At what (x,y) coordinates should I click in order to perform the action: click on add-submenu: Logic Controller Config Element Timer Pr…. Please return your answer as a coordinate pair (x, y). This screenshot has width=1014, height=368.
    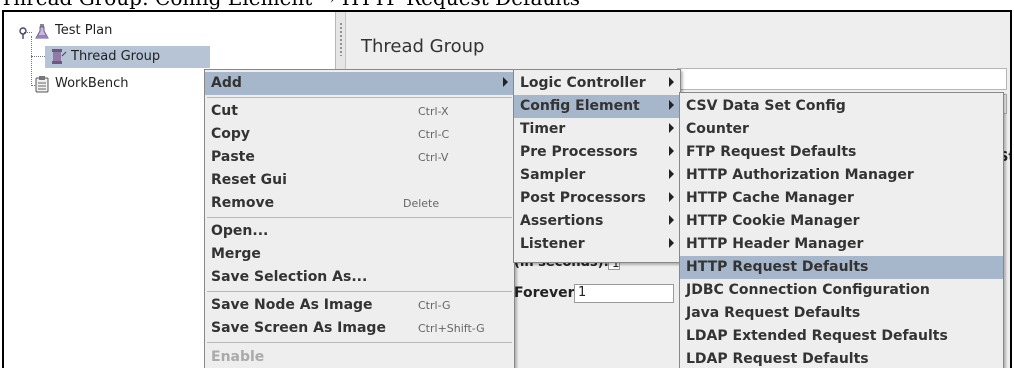
    Looking at the image, I should click on (597, 166).